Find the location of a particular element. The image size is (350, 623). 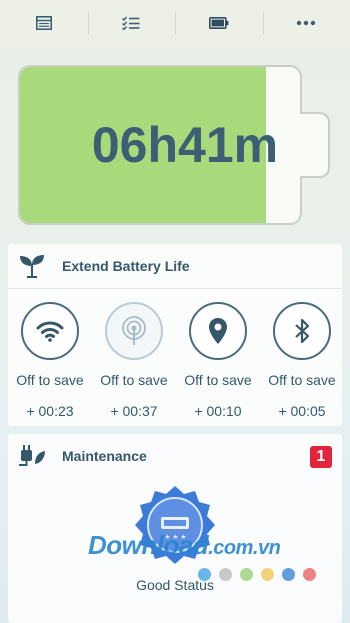

notification-badge: 1 is located at coordinates (321, 457).